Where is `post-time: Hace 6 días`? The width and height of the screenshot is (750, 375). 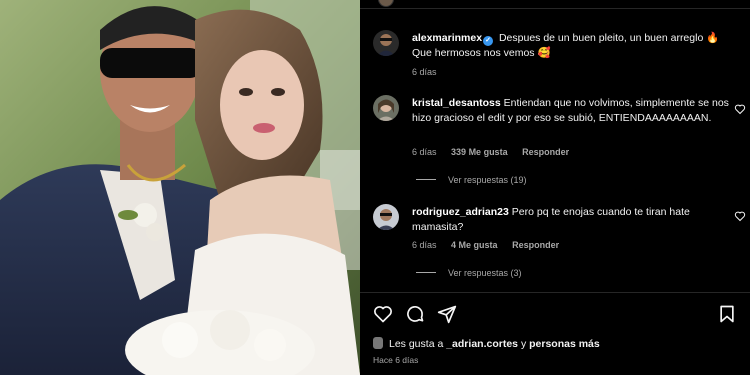 post-time: Hace 6 días is located at coordinates (396, 360).